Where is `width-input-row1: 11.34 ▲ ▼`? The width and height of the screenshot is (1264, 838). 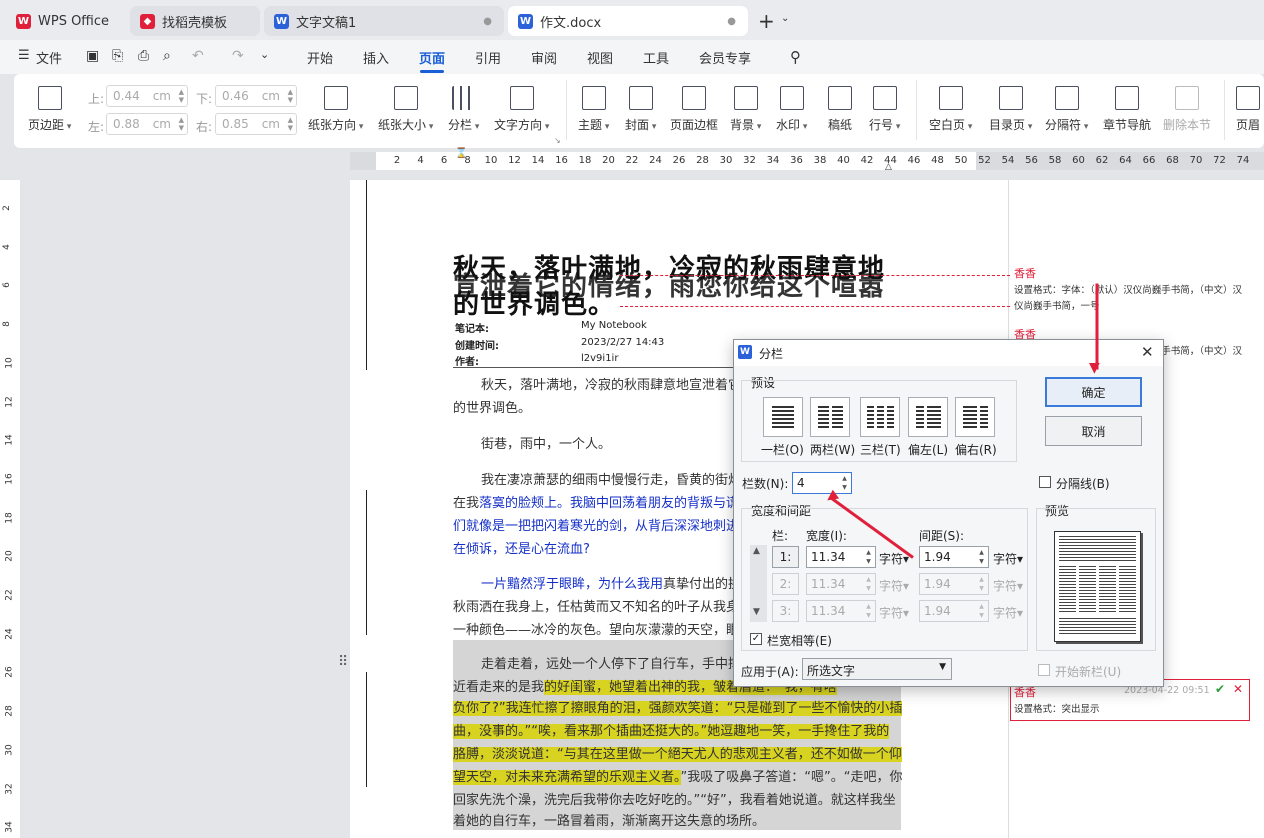 width-input-row1: 11.34 ▲ ▼ is located at coordinates (841, 557).